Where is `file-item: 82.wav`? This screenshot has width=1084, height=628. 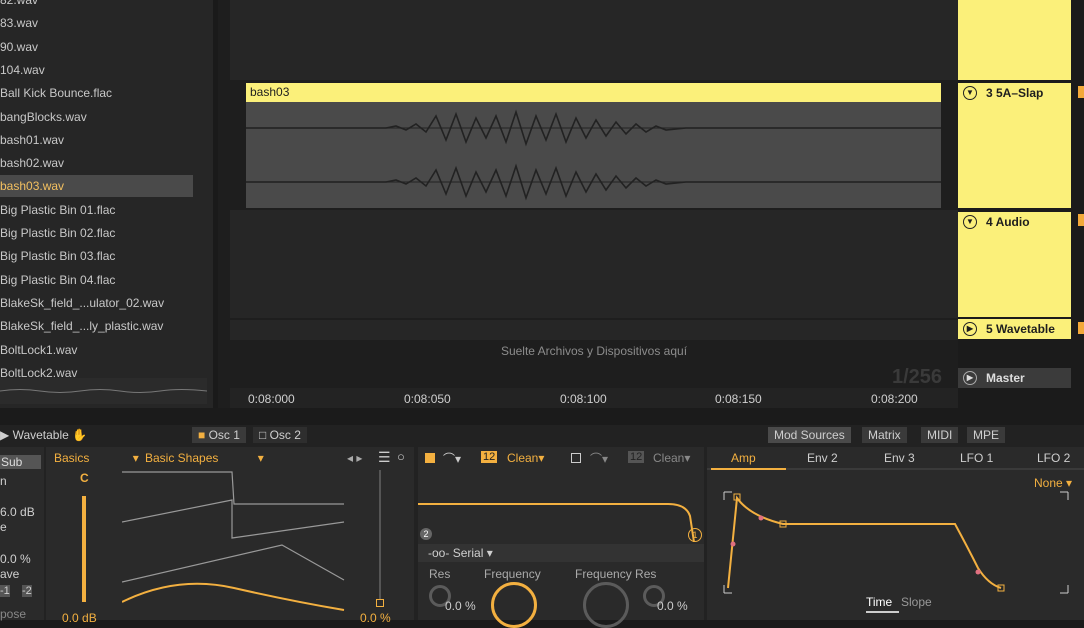 file-item: 82.wav is located at coordinates (96, 5).